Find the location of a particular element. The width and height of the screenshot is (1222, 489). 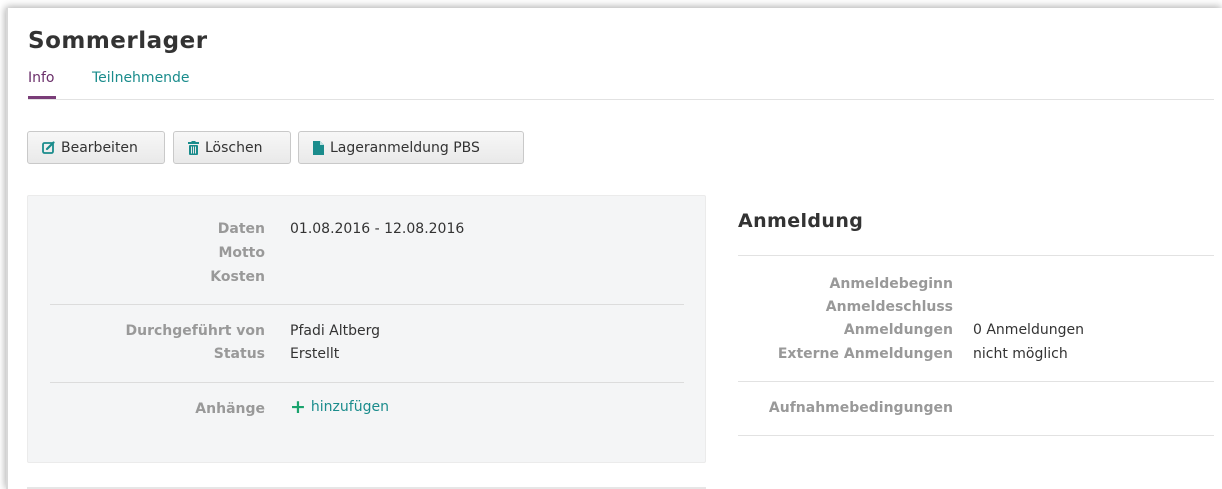

kosten-label: Kosten is located at coordinates (237, 277).